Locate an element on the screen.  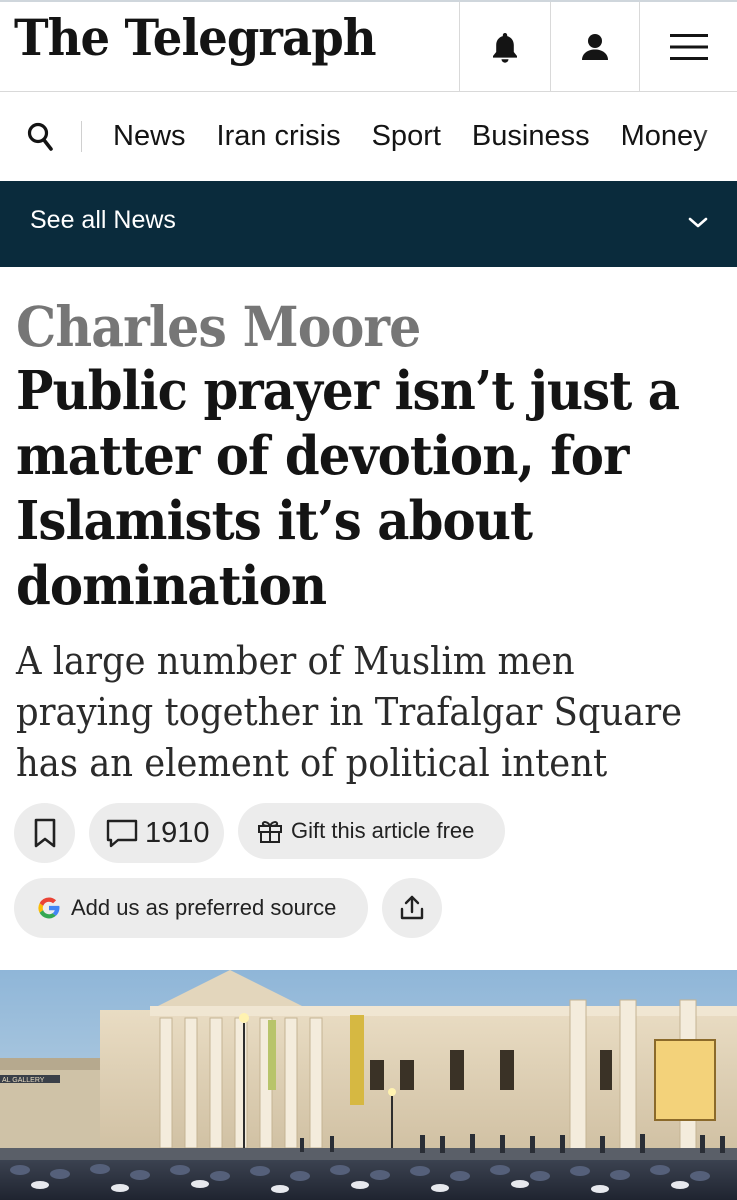
headline-line: Islamists it’s about is located at coordinates (274, 521).